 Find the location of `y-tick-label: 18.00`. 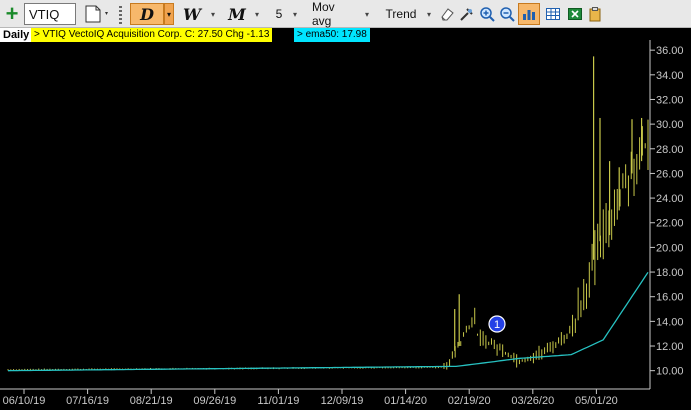

y-tick-label: 18.00 is located at coordinates (670, 273).